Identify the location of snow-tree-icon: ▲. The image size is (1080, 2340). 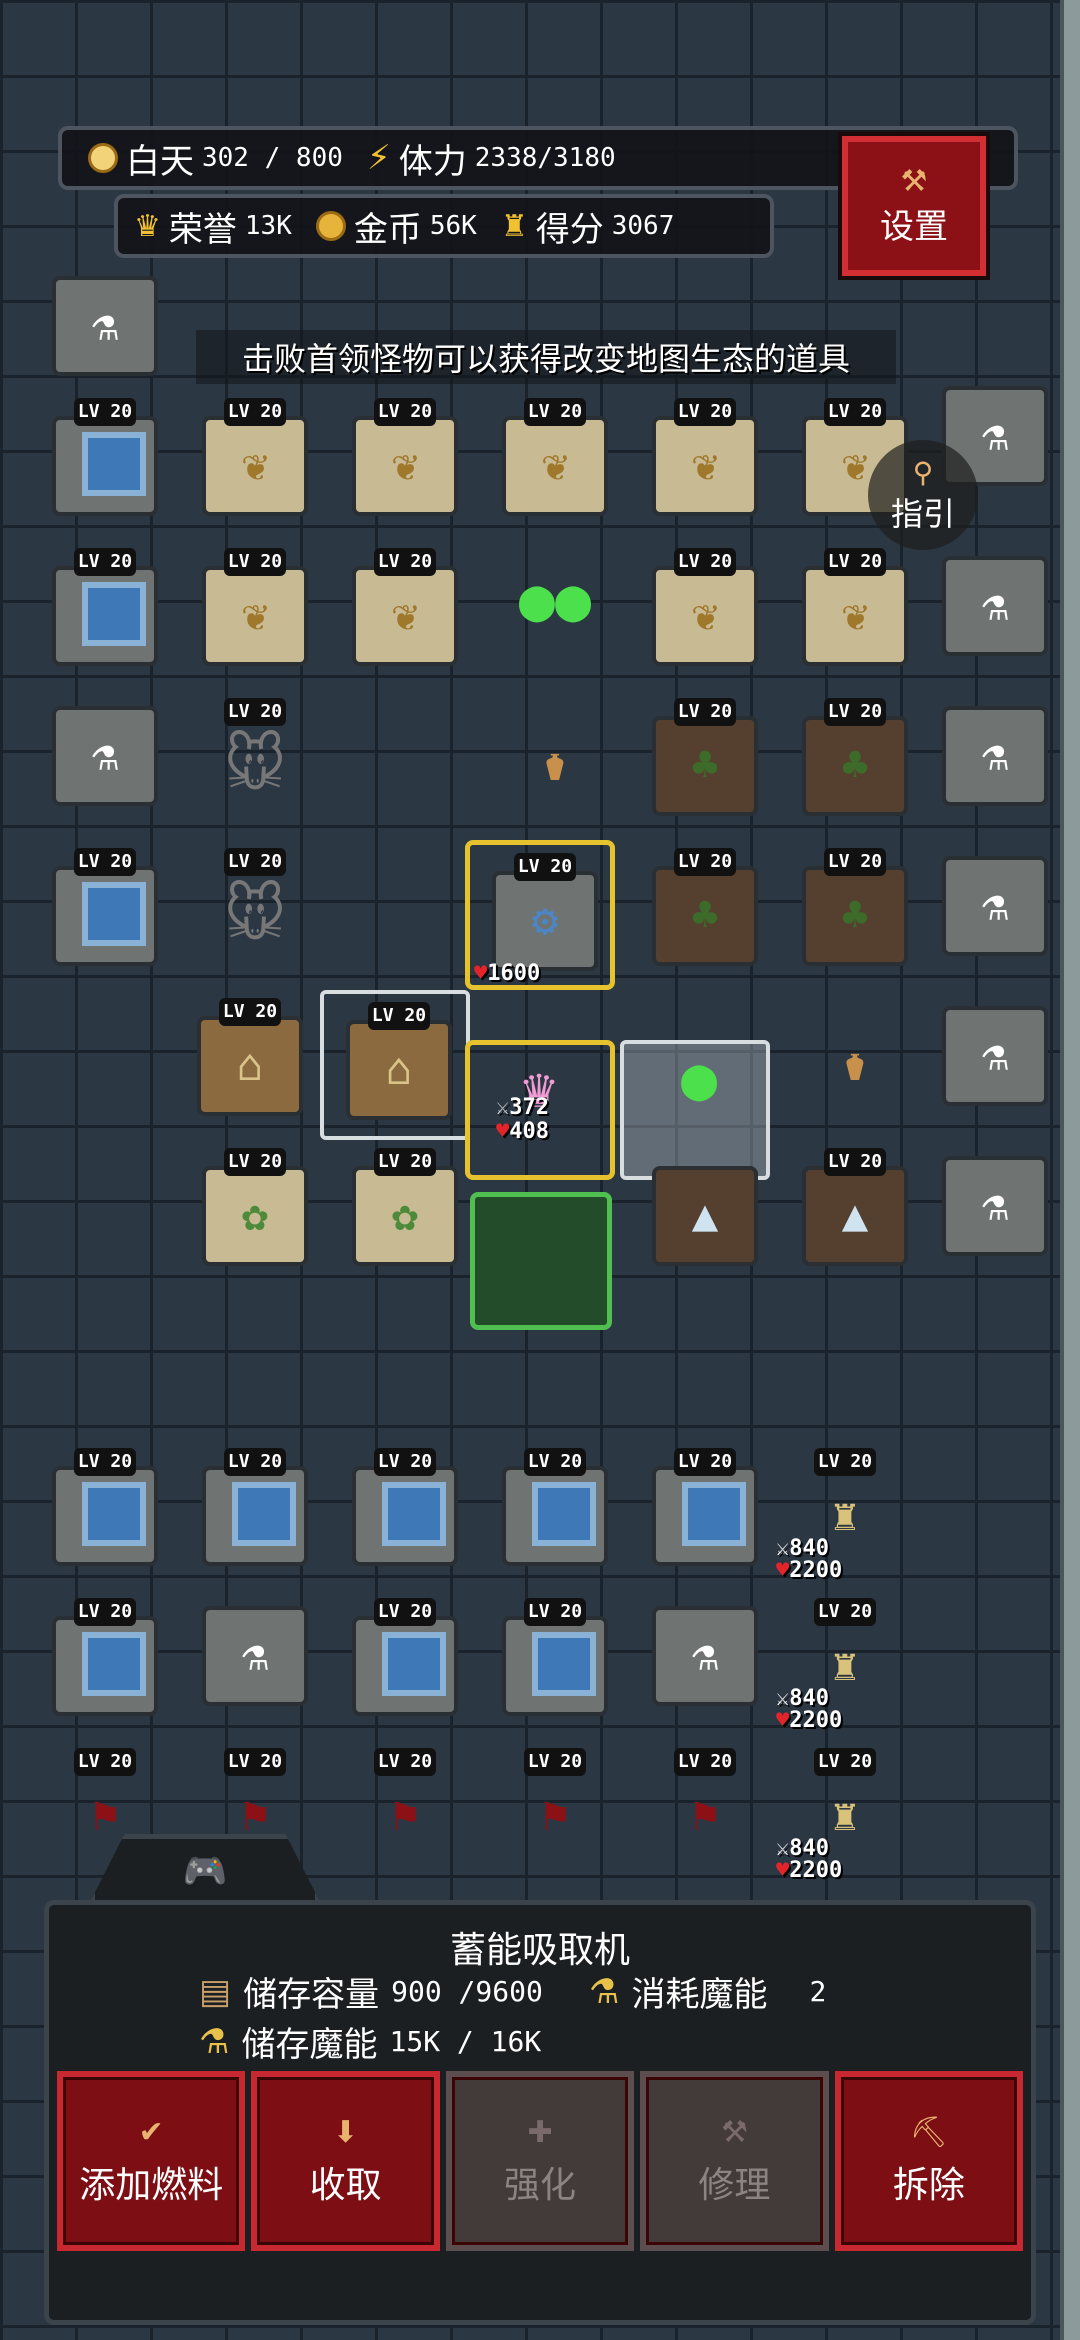
(705, 1215).